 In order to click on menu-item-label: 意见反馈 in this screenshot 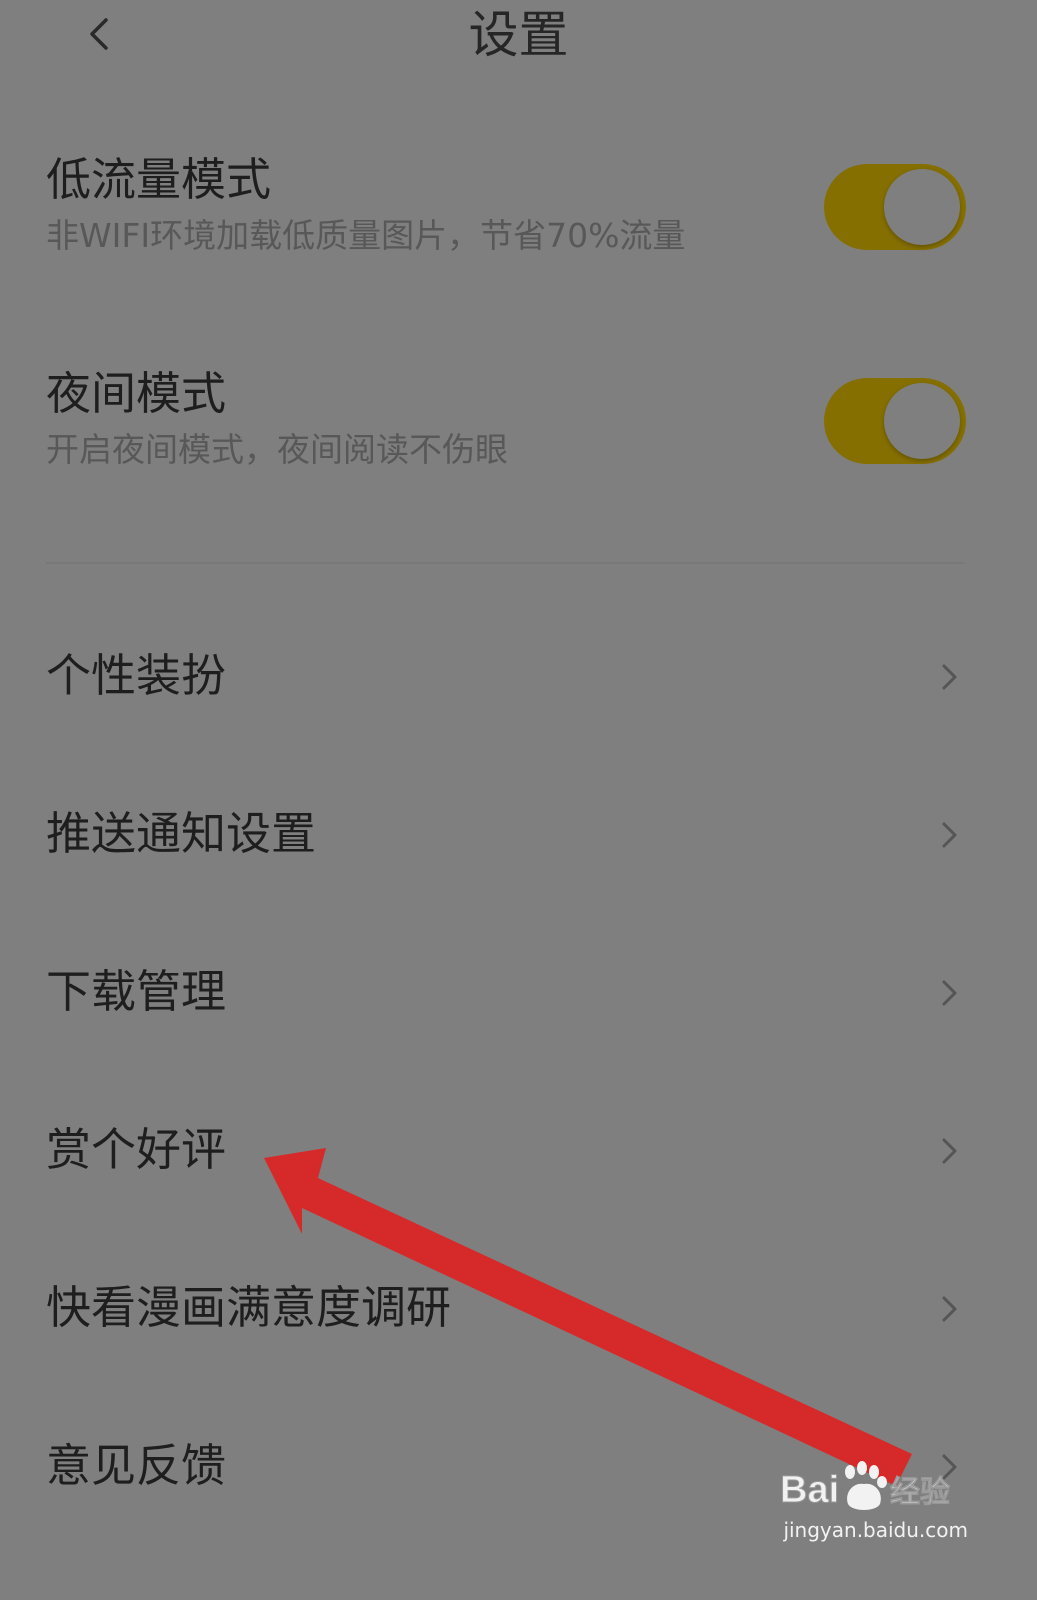, I will do `click(136, 1465)`.